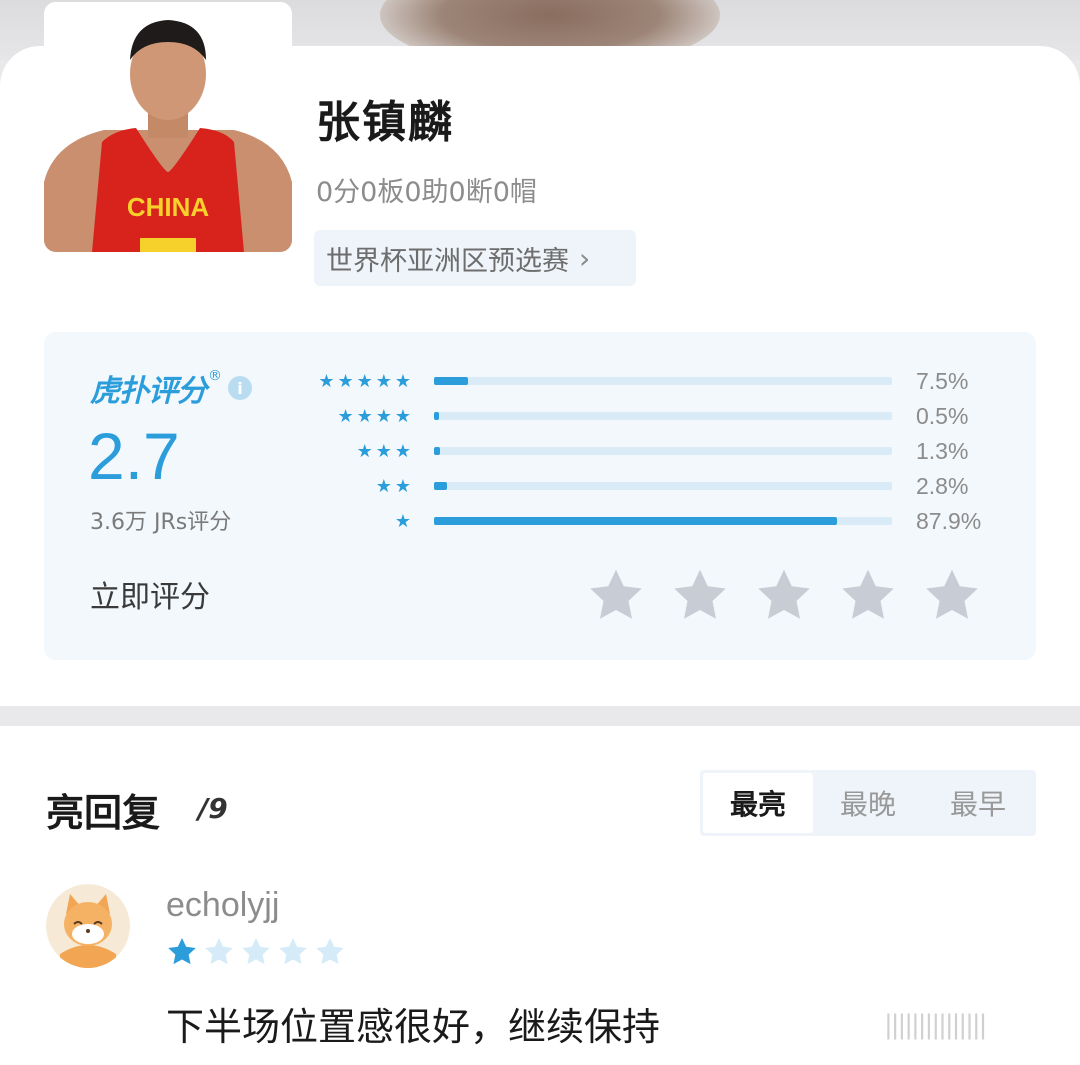 Image resolution: width=1080 pixels, height=1065 pixels. I want to click on distribution-row-4-star: ★★★★ 0.5%, so click(654, 416).